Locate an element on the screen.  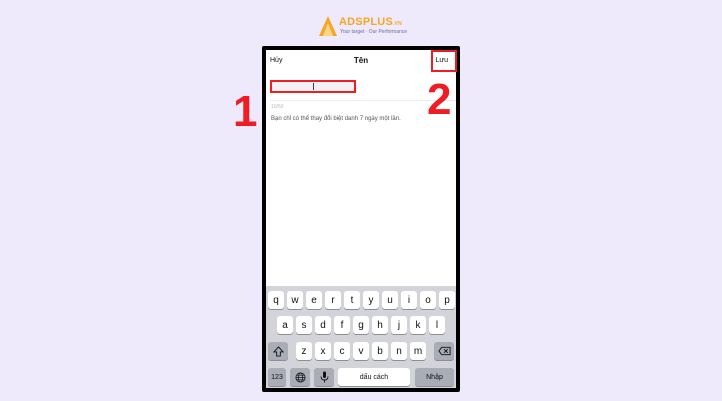
delete-icon is located at coordinates (444, 351).